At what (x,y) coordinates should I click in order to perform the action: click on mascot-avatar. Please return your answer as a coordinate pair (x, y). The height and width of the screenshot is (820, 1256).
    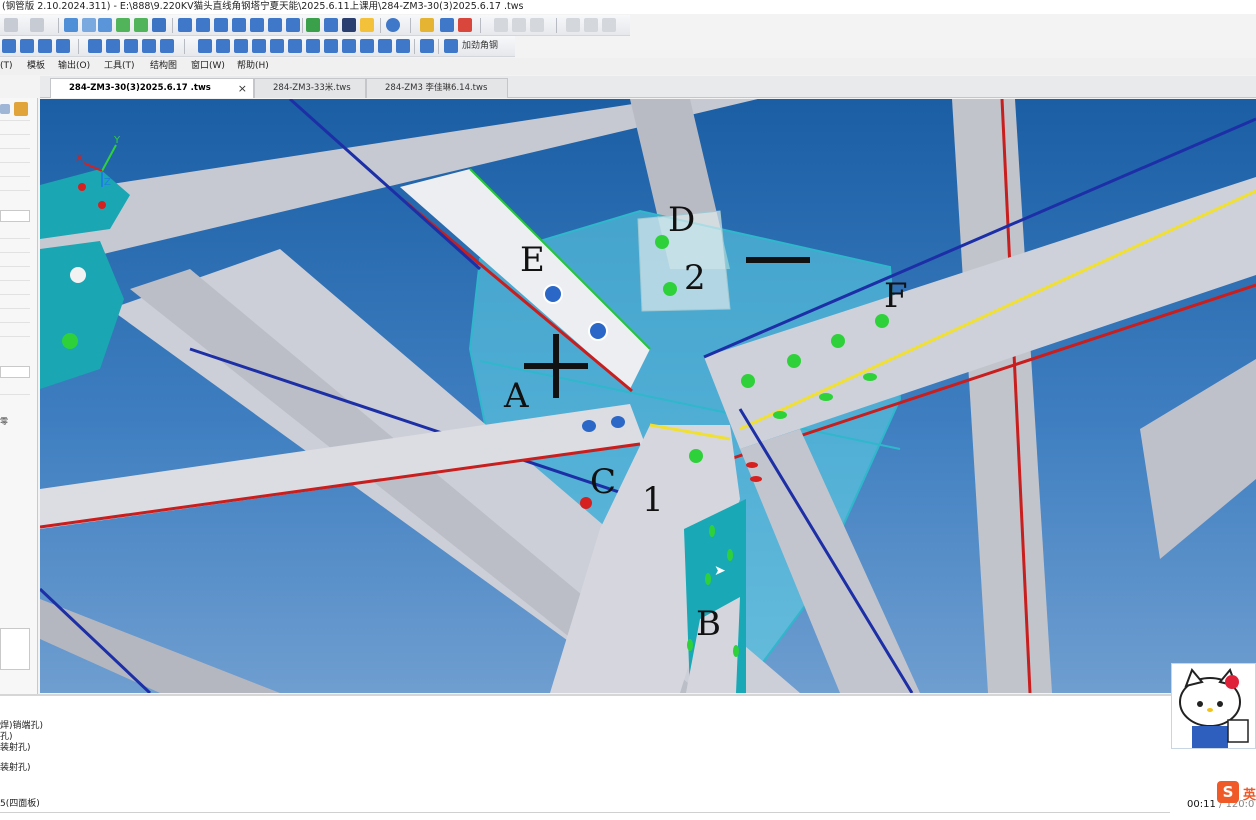
    Looking at the image, I should click on (1213, 706).